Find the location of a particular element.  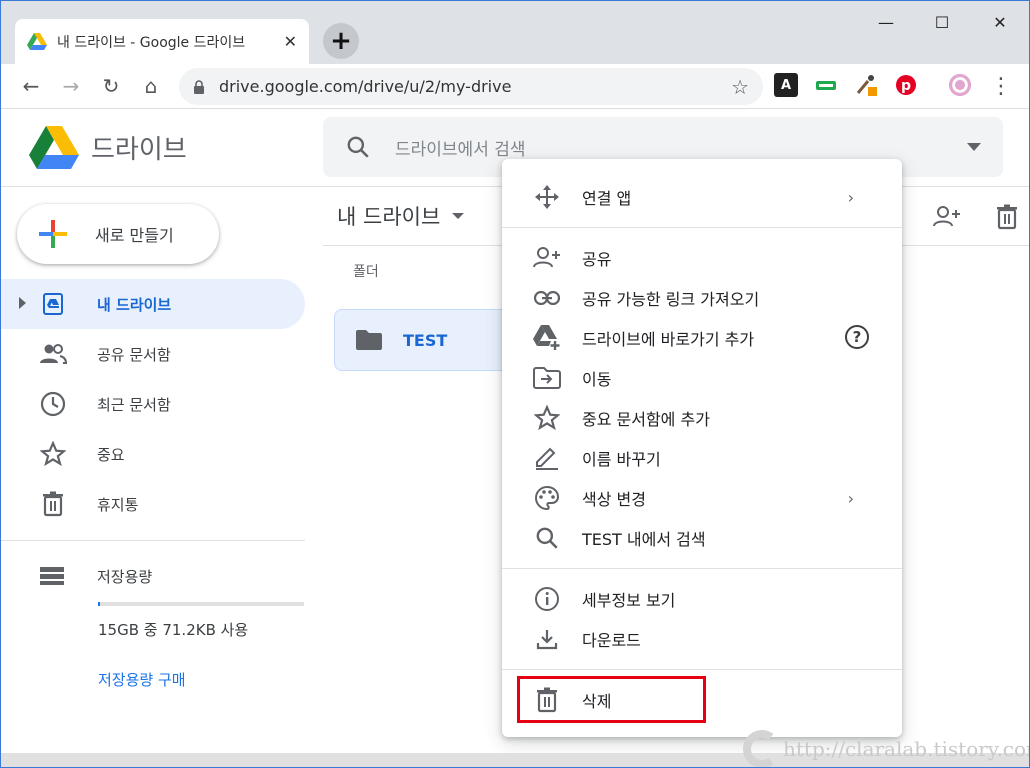

info-icon is located at coordinates (547, 599).